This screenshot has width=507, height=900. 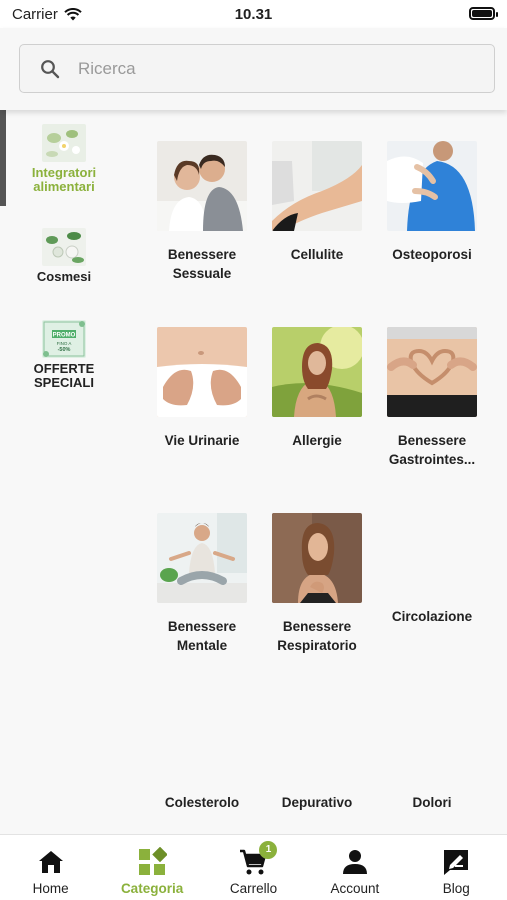 I want to click on blog-icon, so click(x=456, y=862).